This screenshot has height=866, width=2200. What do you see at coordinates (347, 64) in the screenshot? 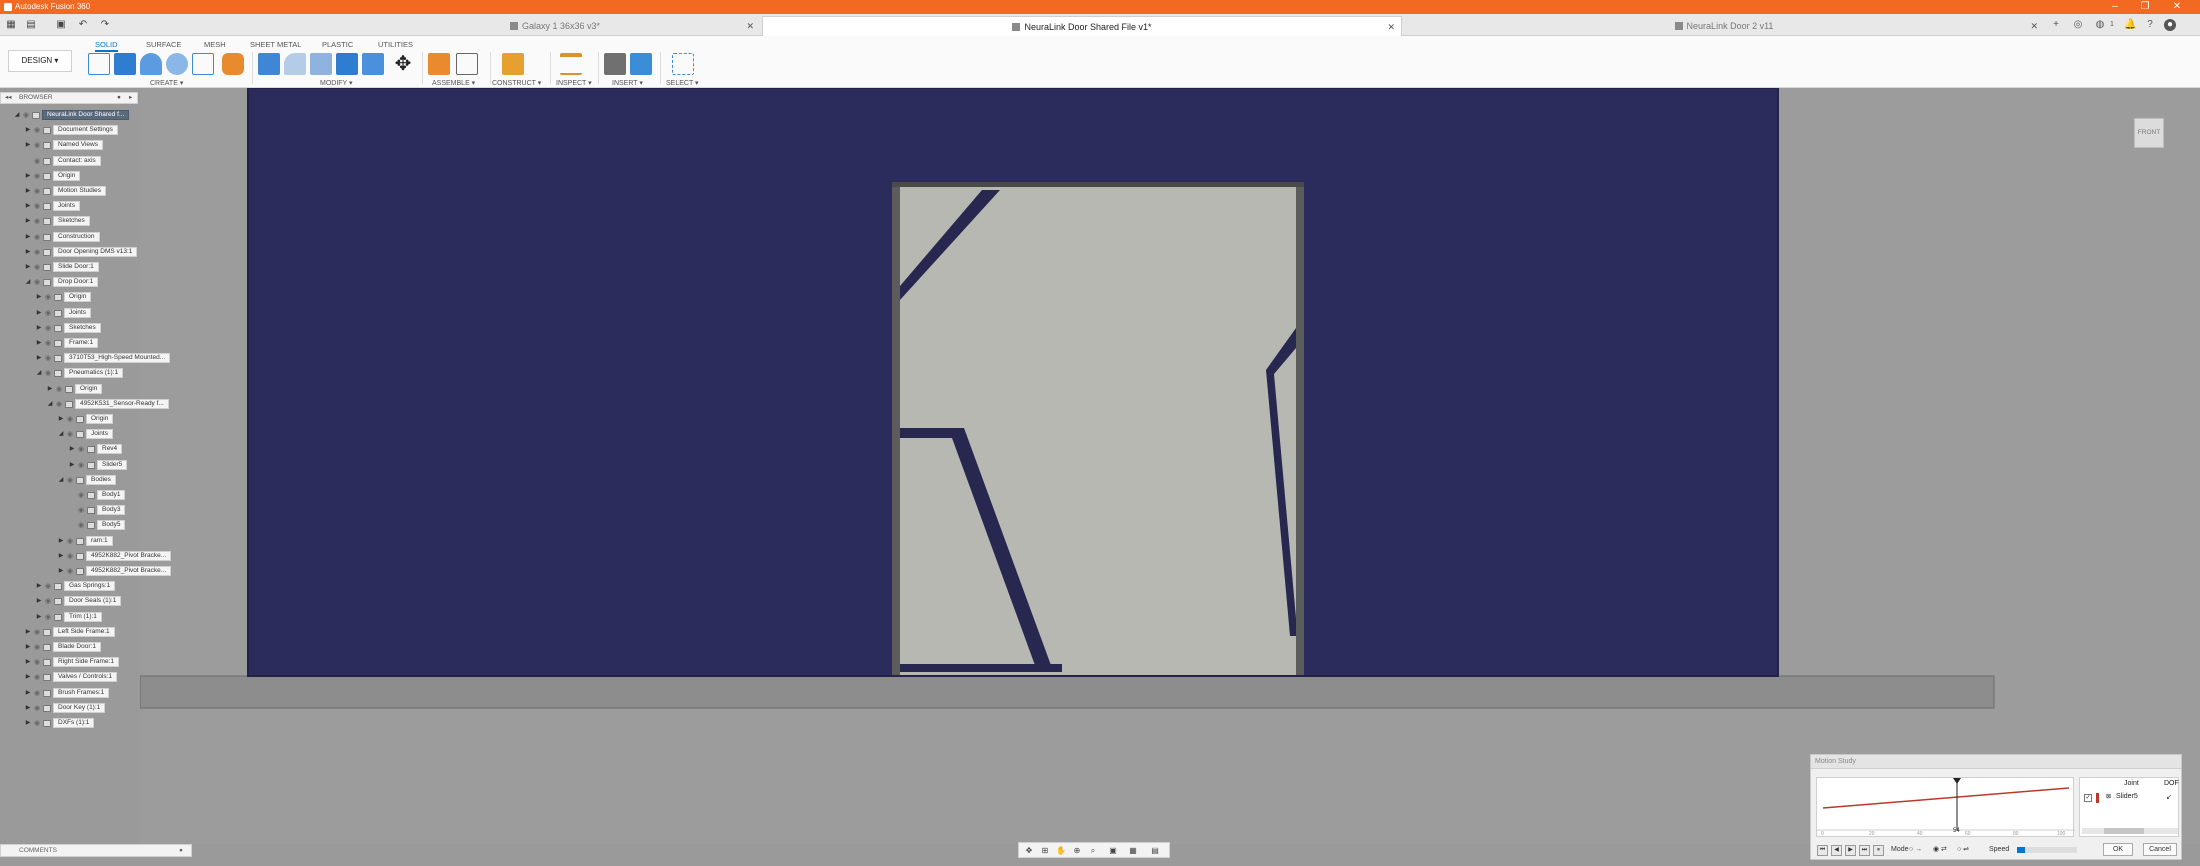
I see `shell-icon` at bounding box center [347, 64].